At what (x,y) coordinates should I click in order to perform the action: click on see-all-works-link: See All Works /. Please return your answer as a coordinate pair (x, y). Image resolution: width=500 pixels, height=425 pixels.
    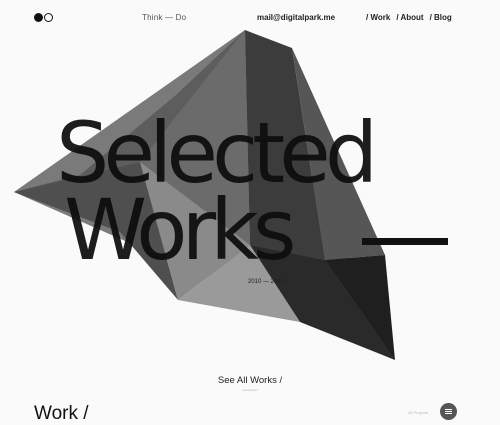
    Looking at the image, I should click on (250, 380).